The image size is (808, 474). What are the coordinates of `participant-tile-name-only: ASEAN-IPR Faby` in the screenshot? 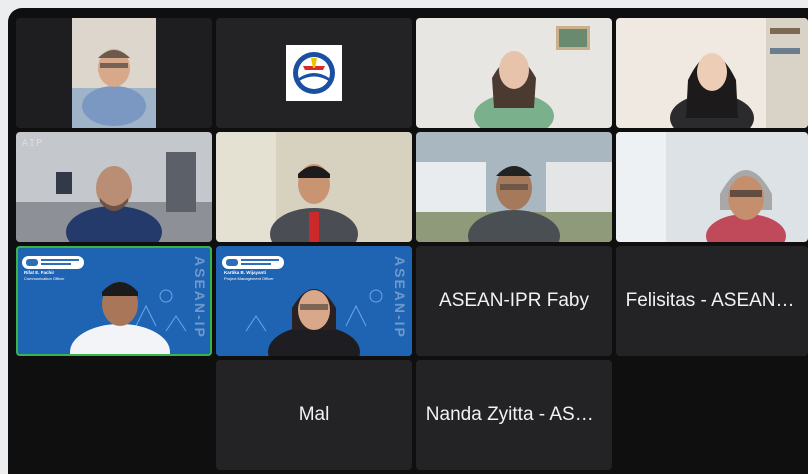 It's located at (514, 301).